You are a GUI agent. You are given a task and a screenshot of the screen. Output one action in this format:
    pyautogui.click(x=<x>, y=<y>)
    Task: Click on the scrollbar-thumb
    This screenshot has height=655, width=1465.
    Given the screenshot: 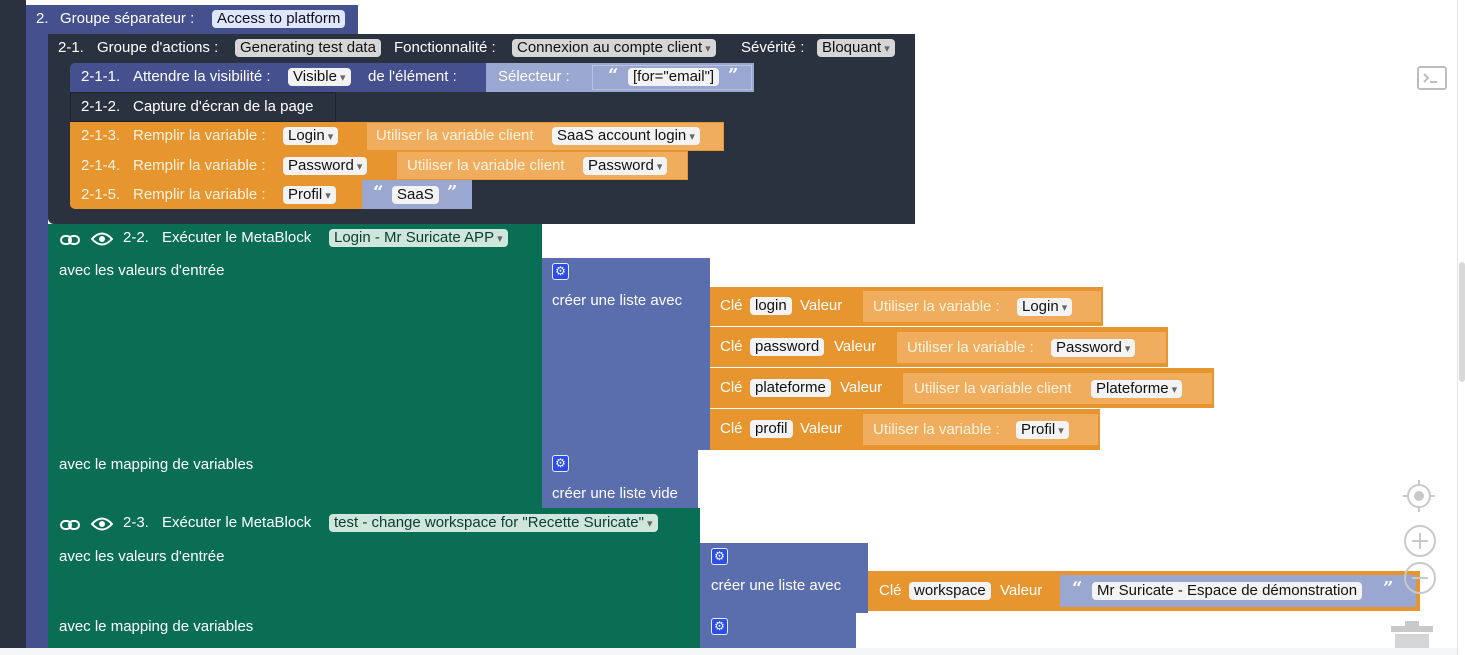 What is the action you would take?
    pyautogui.click(x=1462, y=322)
    